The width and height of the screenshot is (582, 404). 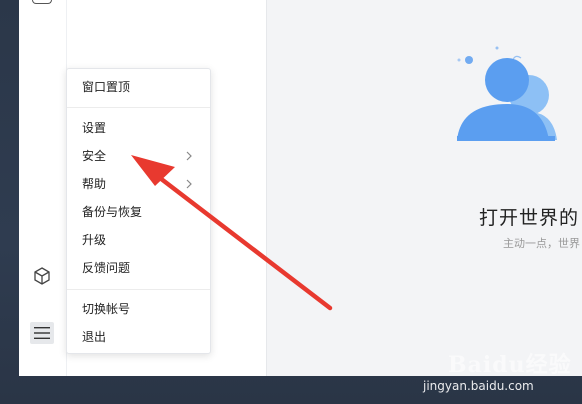 What do you see at coordinates (138, 240) in the screenshot?
I see `menu-item-upgrade: 升级` at bounding box center [138, 240].